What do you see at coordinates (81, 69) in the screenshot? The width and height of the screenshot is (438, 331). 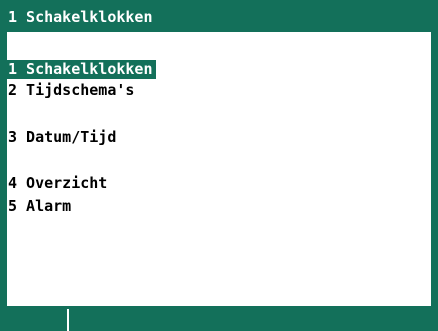 I see `menu-item-schakelklokken: 1 Schakelklokken` at bounding box center [81, 69].